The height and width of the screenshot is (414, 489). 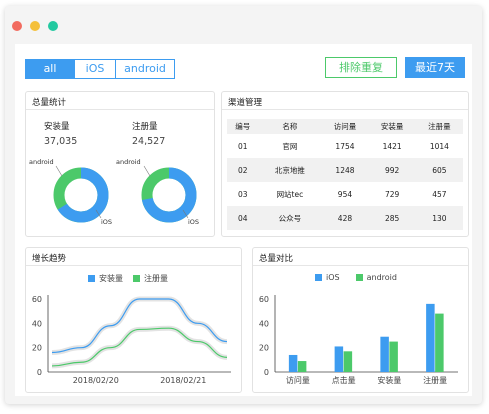 I want to click on last-7-days-button: 最近7天, so click(x=435, y=67).